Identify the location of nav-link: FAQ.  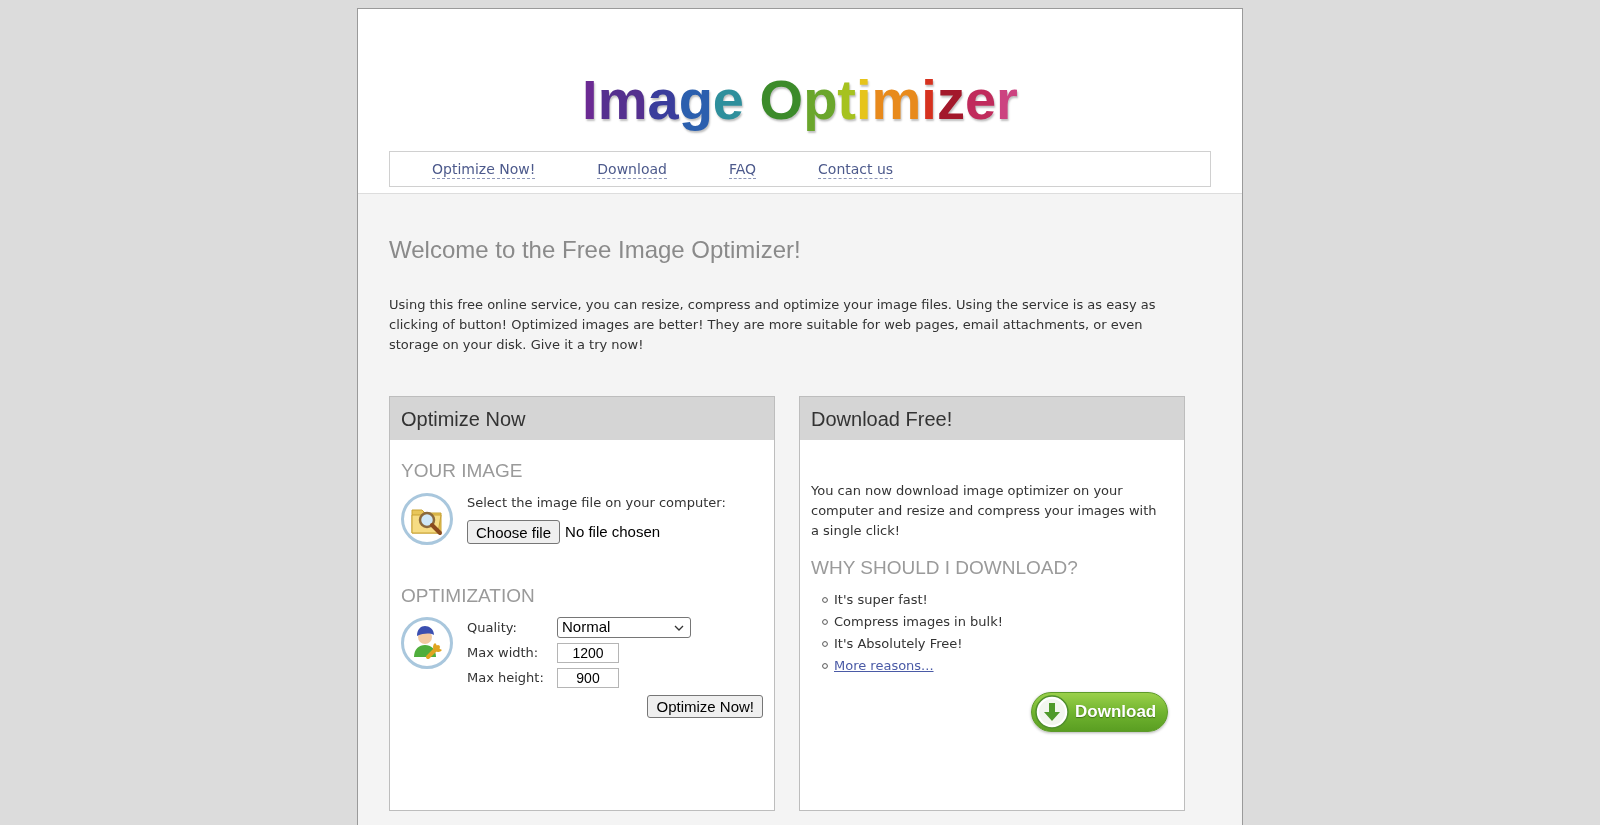
(742, 169).